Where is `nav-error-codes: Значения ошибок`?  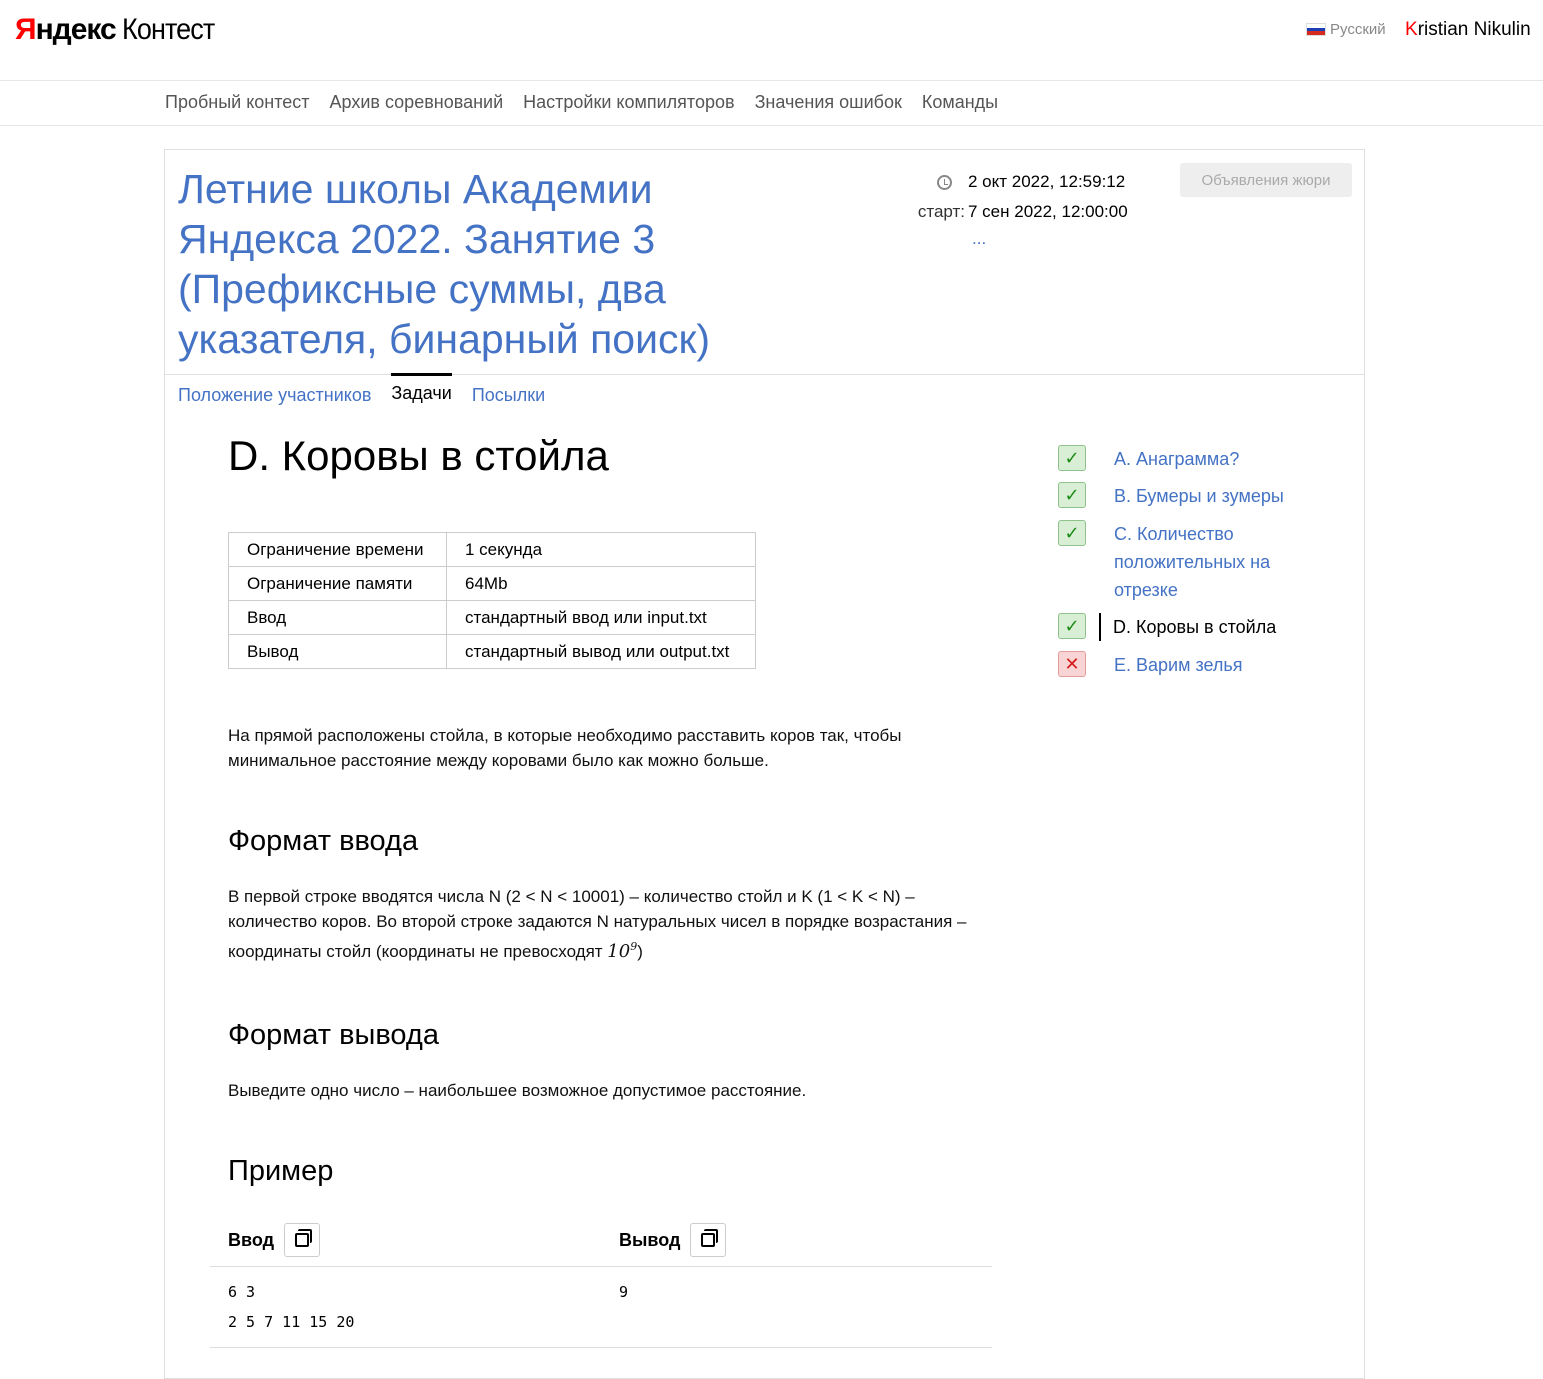
nav-error-codes: Значения ошибок is located at coordinates (828, 102).